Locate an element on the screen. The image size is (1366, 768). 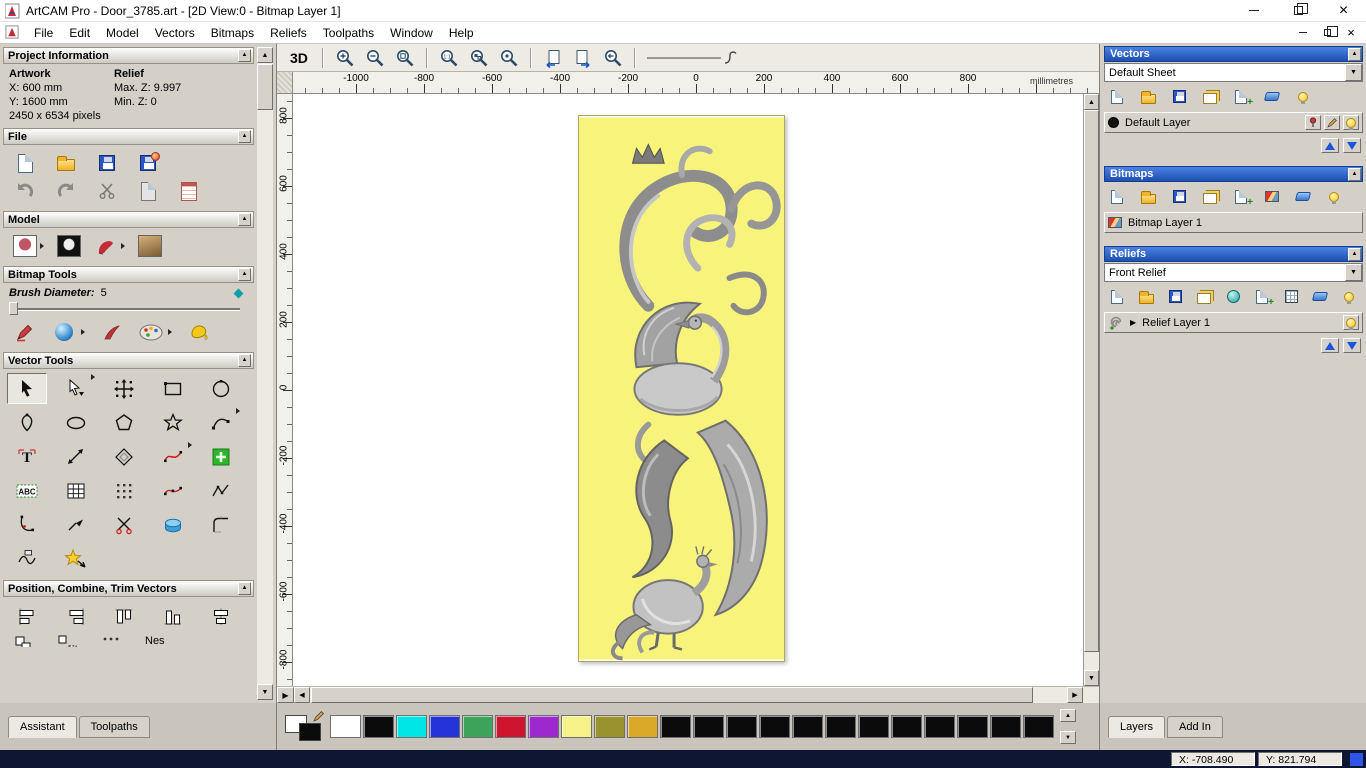
tab-toolpaths: Toolpaths is located at coordinates (114, 726).